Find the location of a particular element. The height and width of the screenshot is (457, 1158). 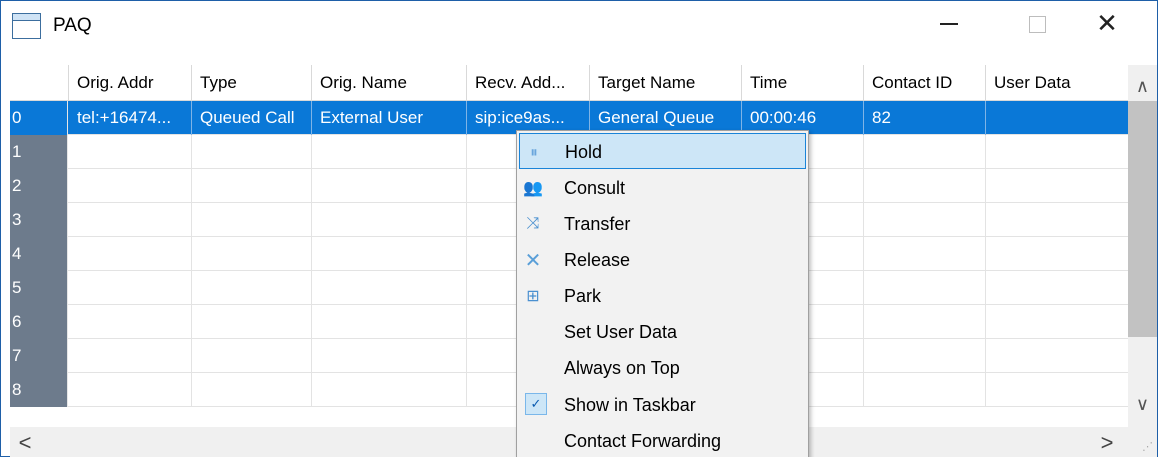

close-button: ✕ is located at coordinates (1107, 24).